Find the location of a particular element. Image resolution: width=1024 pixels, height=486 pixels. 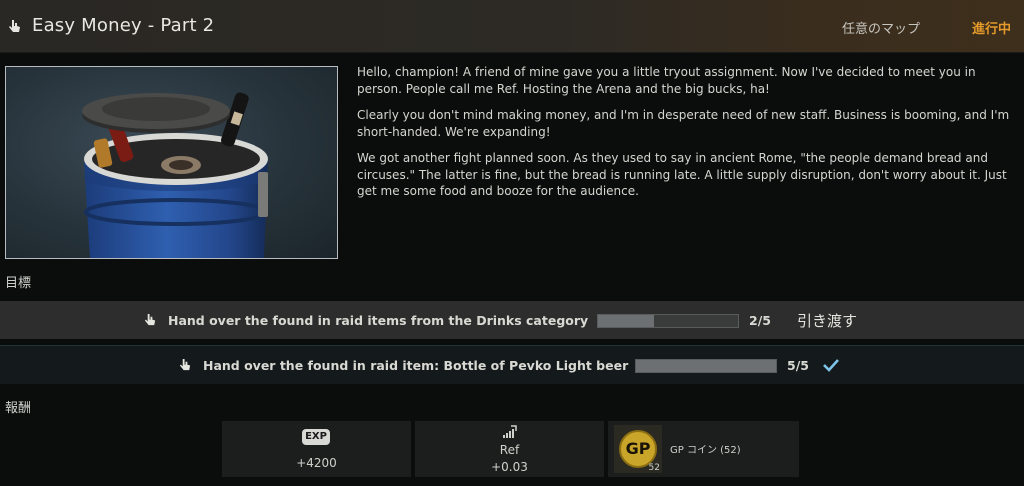

barrel-illustration is located at coordinates (175, 175).